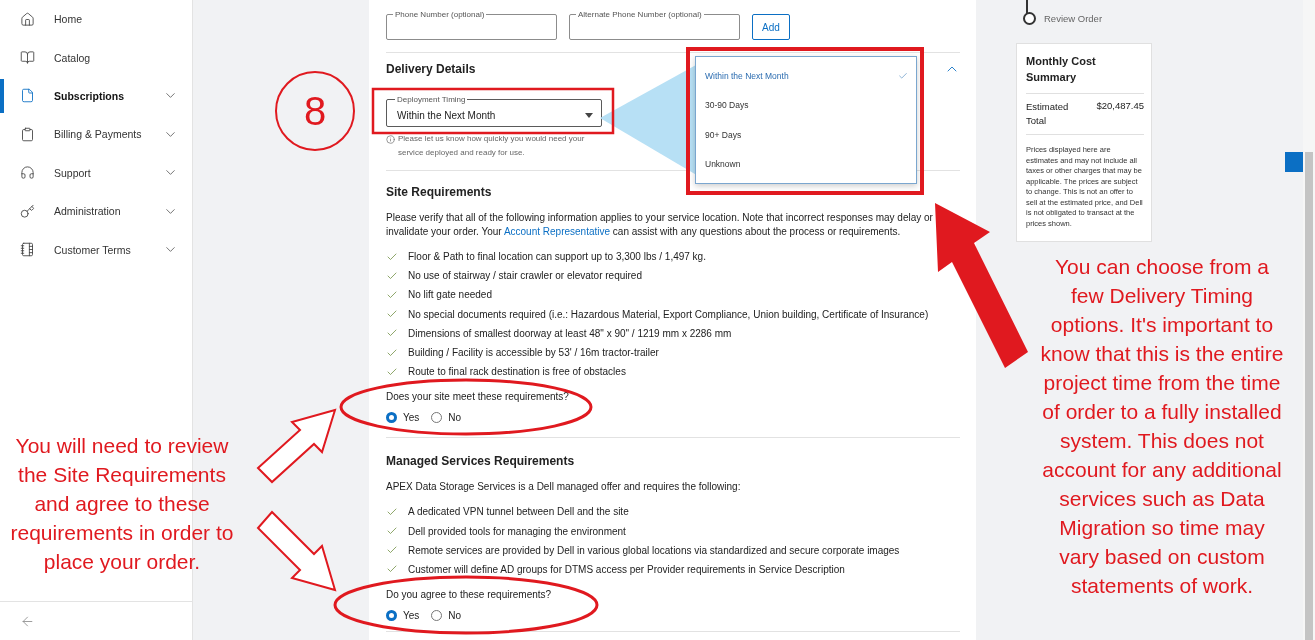  Describe the element at coordinates (1309, 320) in the screenshot. I see `scrollbar` at that location.